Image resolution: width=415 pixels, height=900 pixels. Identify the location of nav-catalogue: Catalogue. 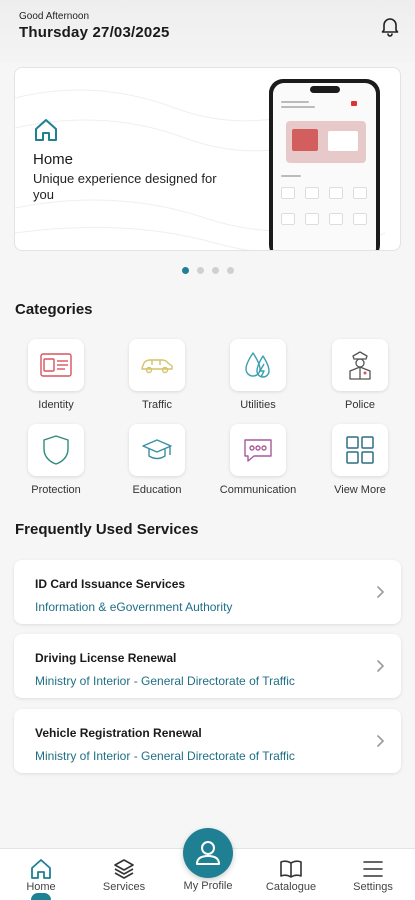
(291, 874).